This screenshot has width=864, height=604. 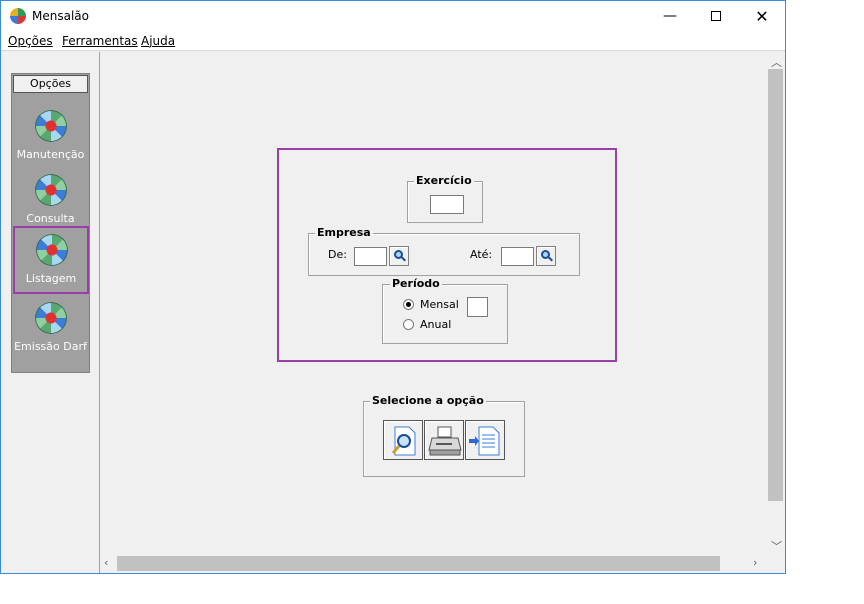 I want to click on mensal-month-input, so click(x=477, y=307).